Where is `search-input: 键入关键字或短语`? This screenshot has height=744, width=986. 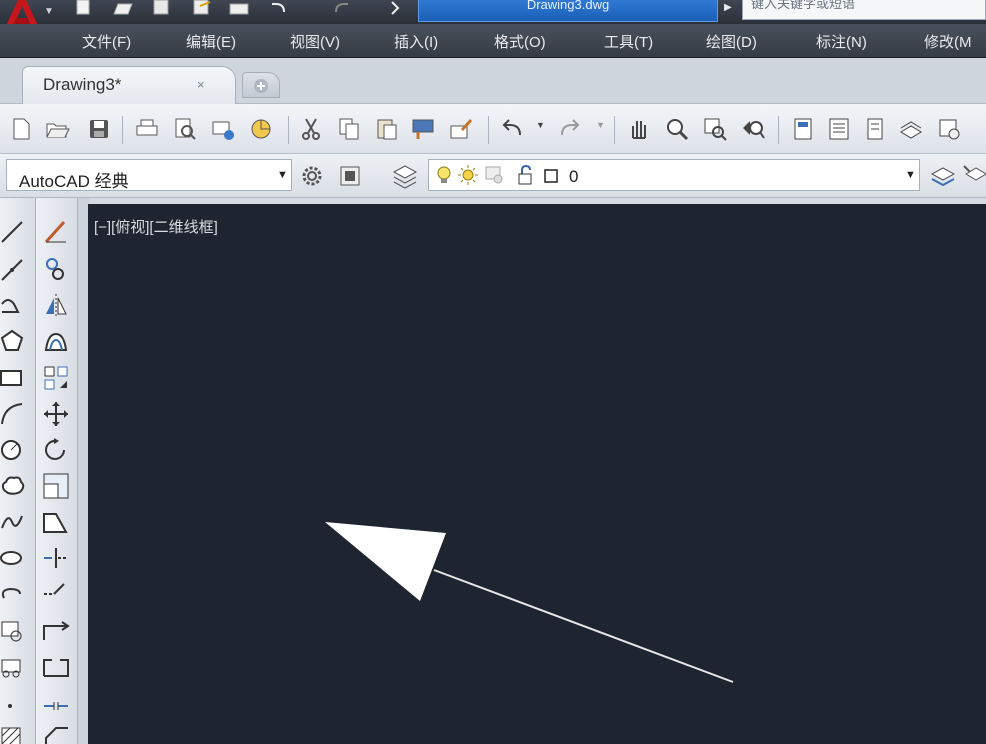 search-input: 键入关键字或短语 is located at coordinates (864, 10).